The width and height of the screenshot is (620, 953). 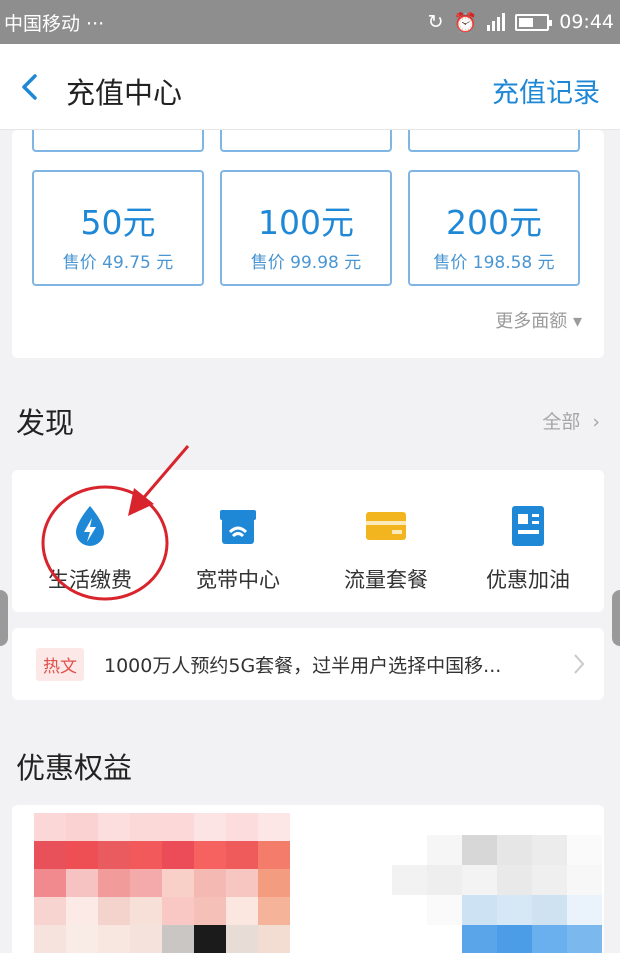 I want to click on signal-icon, so click(x=496, y=22).